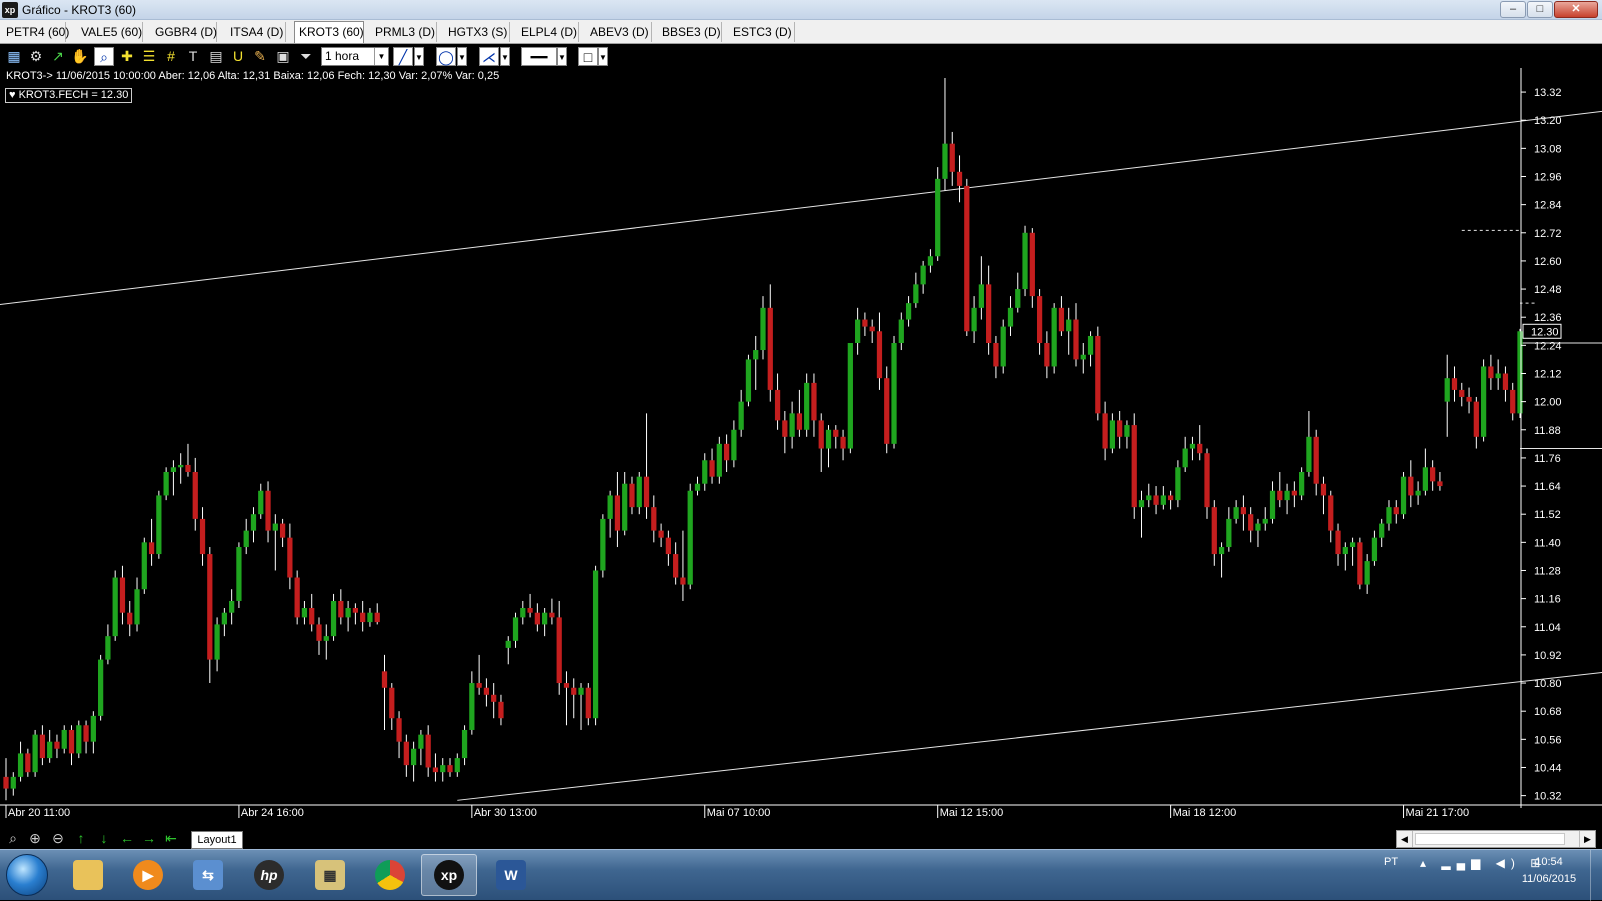 The width and height of the screenshot is (1602, 901). I want to click on close-button: ✕, so click(1576, 9).